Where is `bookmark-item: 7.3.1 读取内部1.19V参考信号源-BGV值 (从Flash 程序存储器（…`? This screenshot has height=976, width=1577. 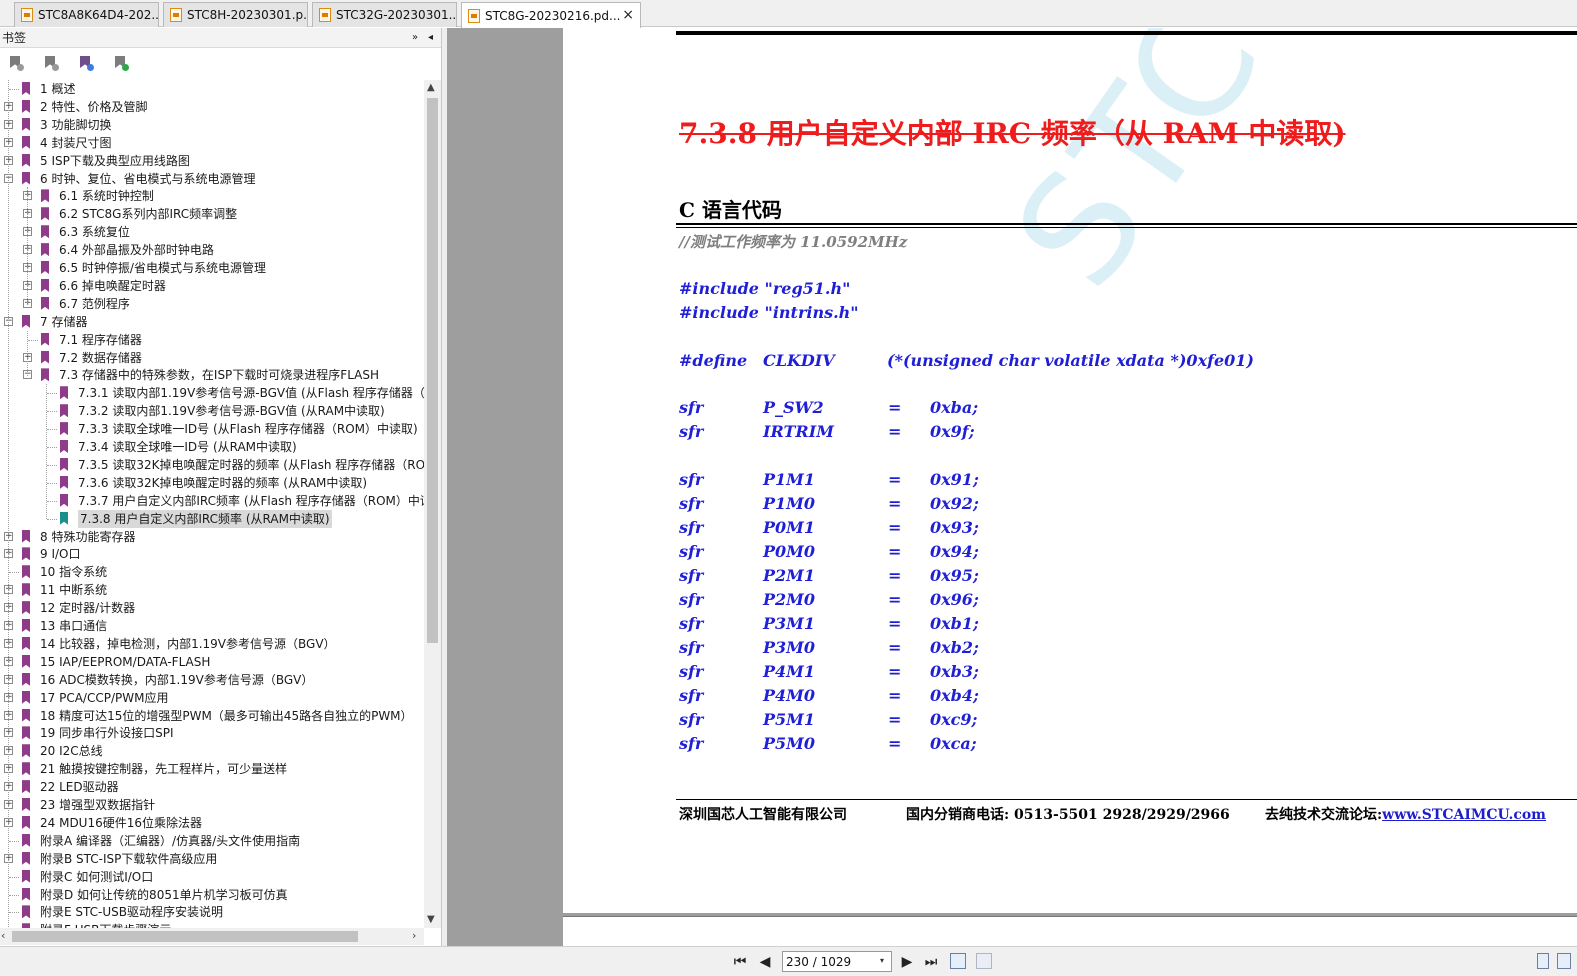
bookmark-item: 7.3.1 读取内部1.19V参考信号源-BGV值 (从Flash 程序存储器（… is located at coordinates (212, 393).